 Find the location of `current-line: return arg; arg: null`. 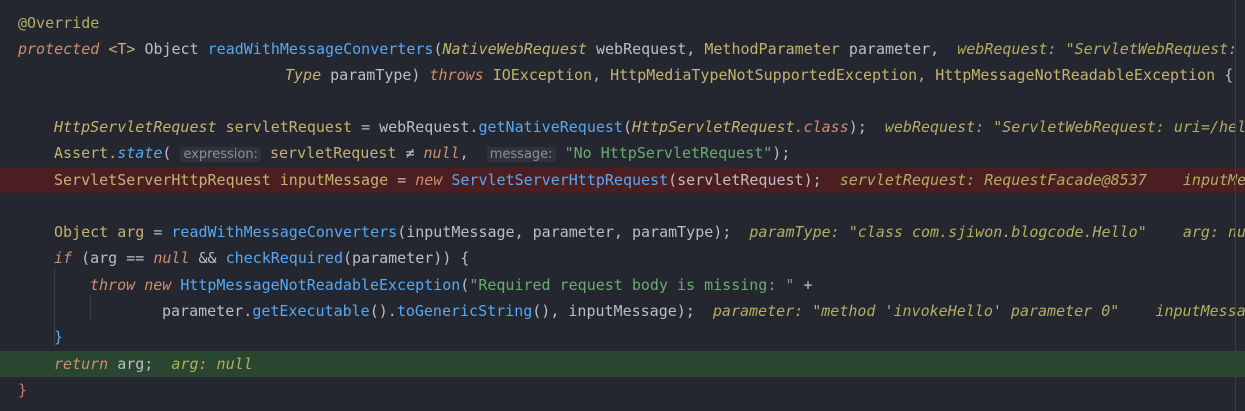

current-line: return arg; arg: null is located at coordinates (622, 364).